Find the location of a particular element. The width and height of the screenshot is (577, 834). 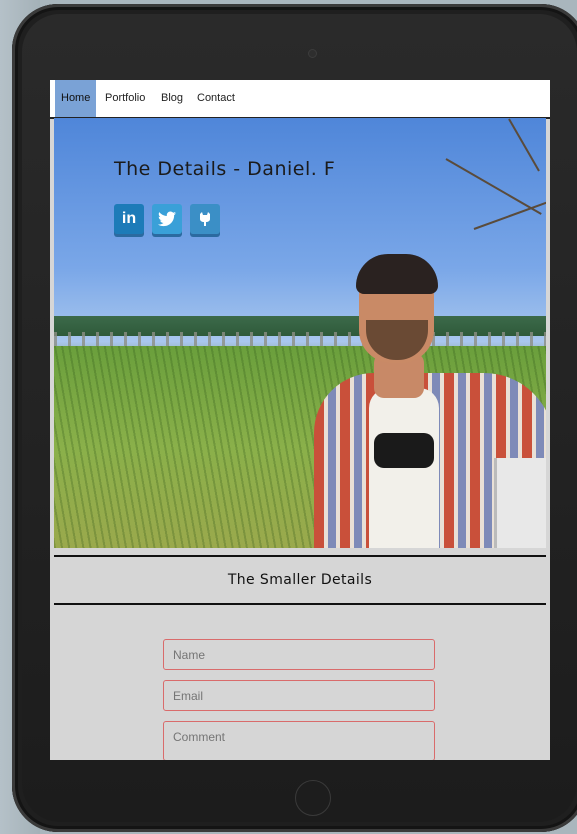

comment-field is located at coordinates (299, 740).